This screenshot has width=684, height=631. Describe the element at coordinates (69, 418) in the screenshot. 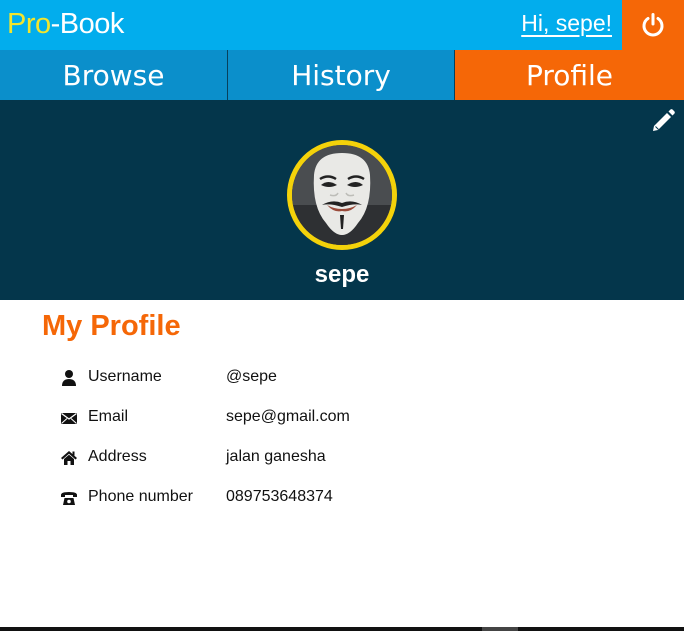

I see `envelope-icon` at that location.